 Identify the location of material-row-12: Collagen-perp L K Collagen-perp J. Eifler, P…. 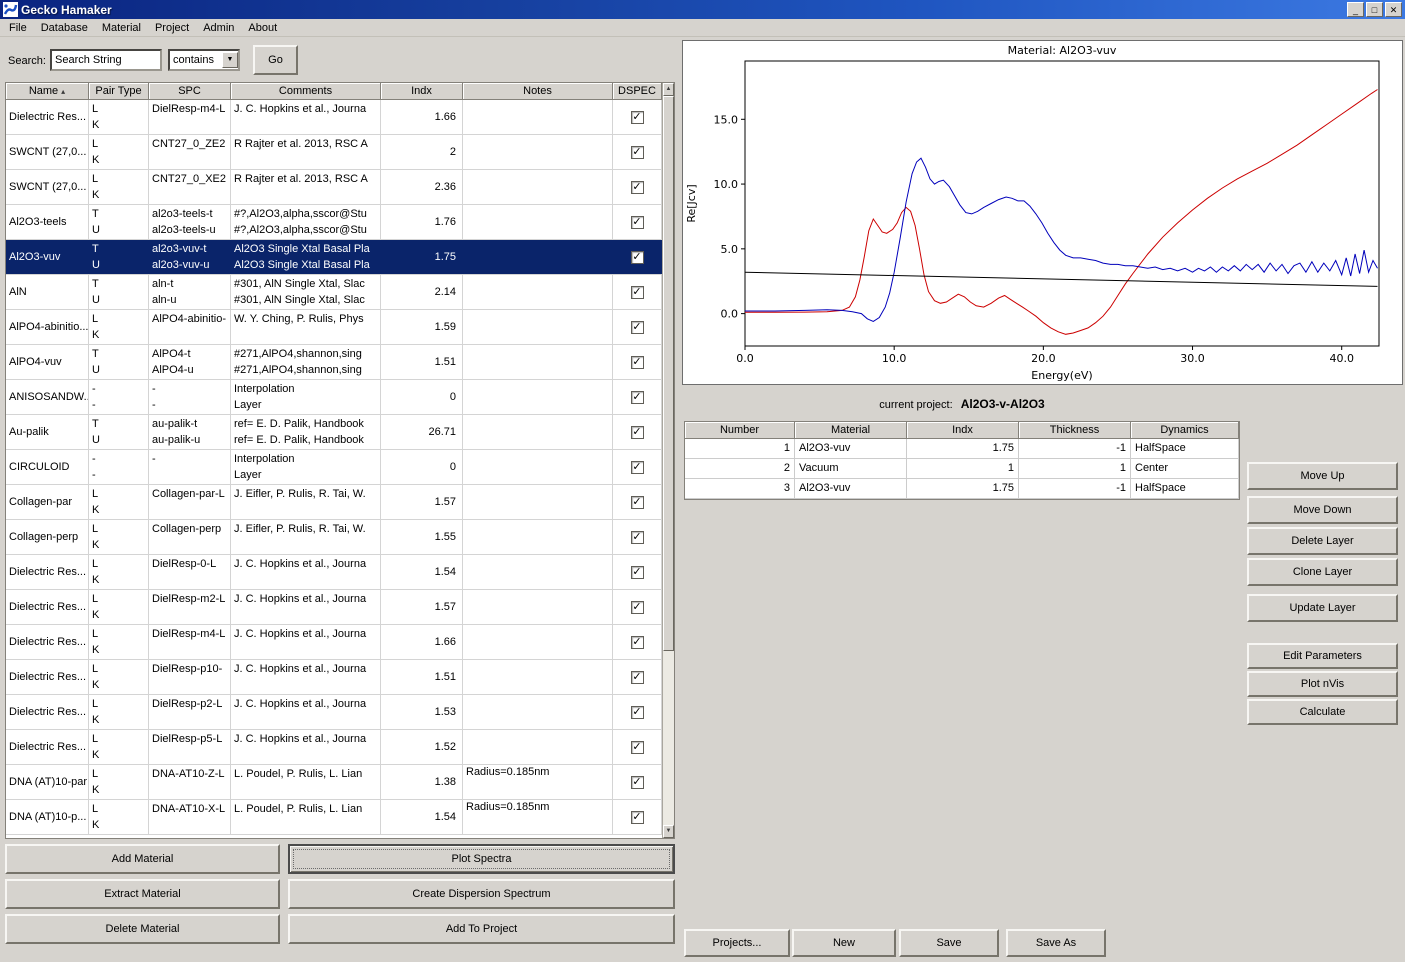
(334, 537).